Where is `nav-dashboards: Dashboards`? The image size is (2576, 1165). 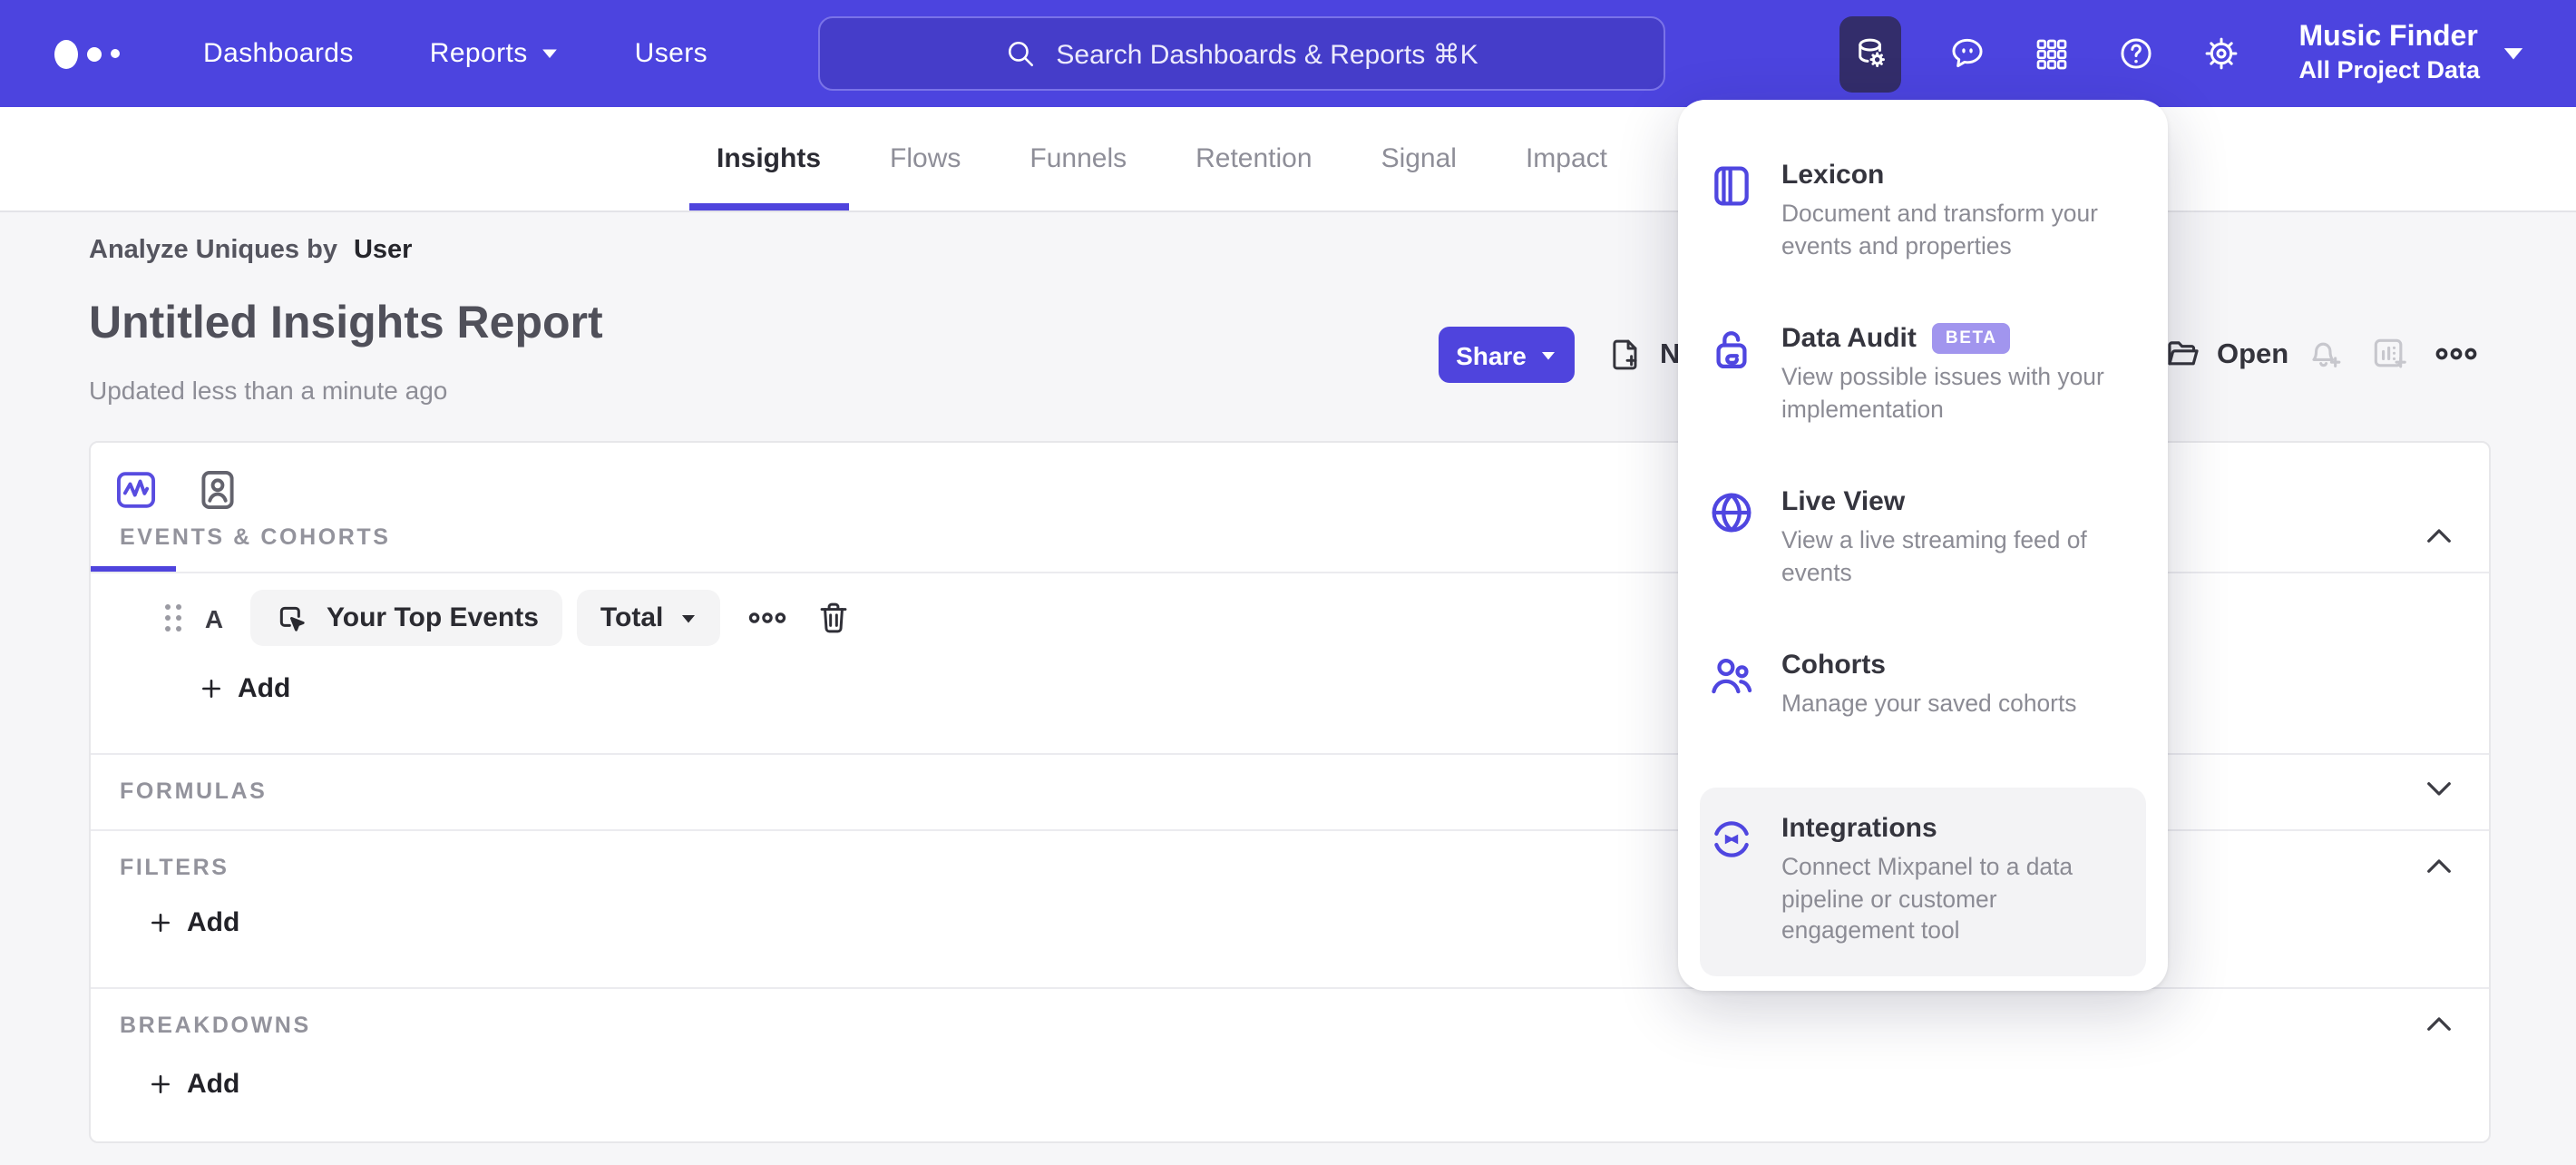 nav-dashboards: Dashboards is located at coordinates (278, 53).